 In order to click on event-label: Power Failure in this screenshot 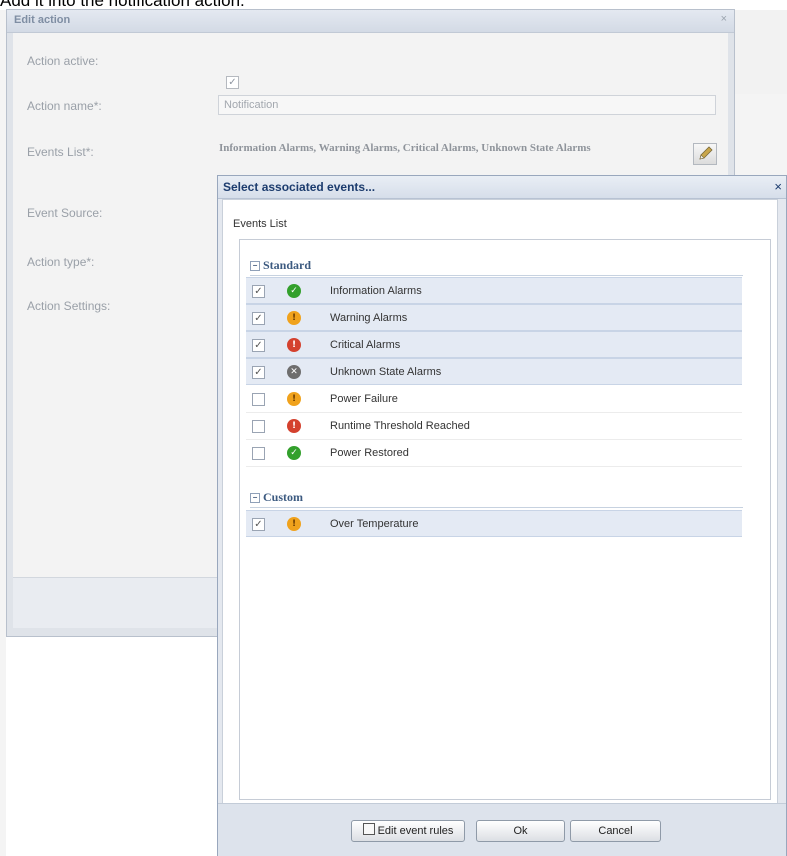, I will do `click(364, 399)`.